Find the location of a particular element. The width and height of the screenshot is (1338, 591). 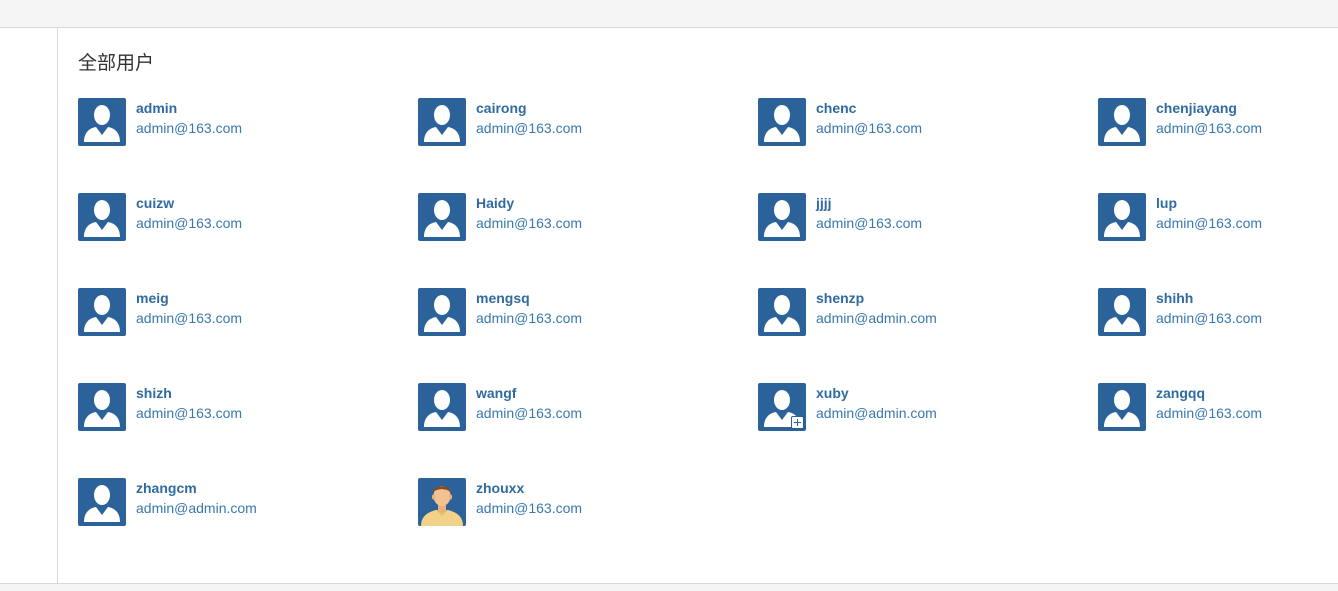

user-name-link: chenjiayang is located at coordinates (1196, 108).